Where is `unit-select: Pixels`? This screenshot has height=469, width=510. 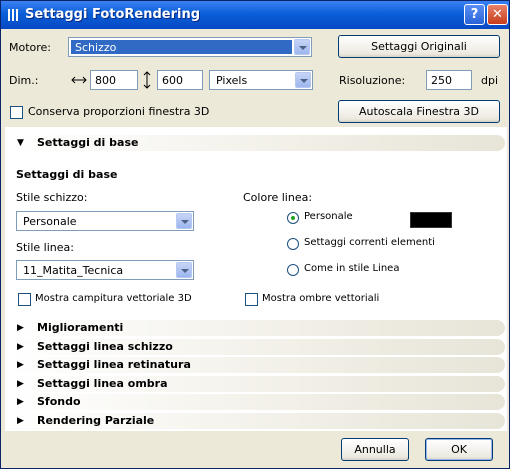
unit-select: Pixels is located at coordinates (261, 80).